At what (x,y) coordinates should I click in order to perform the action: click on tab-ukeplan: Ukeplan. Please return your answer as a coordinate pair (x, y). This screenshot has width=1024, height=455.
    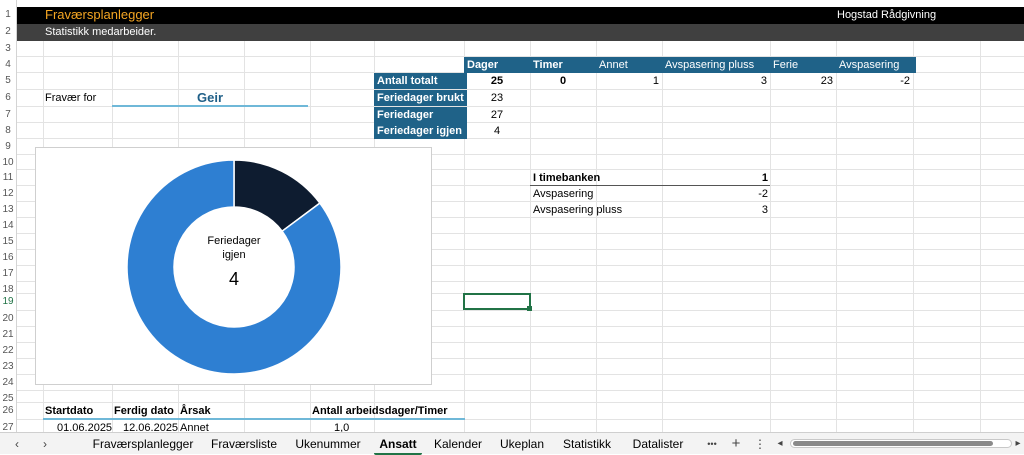
    Looking at the image, I should click on (522, 444).